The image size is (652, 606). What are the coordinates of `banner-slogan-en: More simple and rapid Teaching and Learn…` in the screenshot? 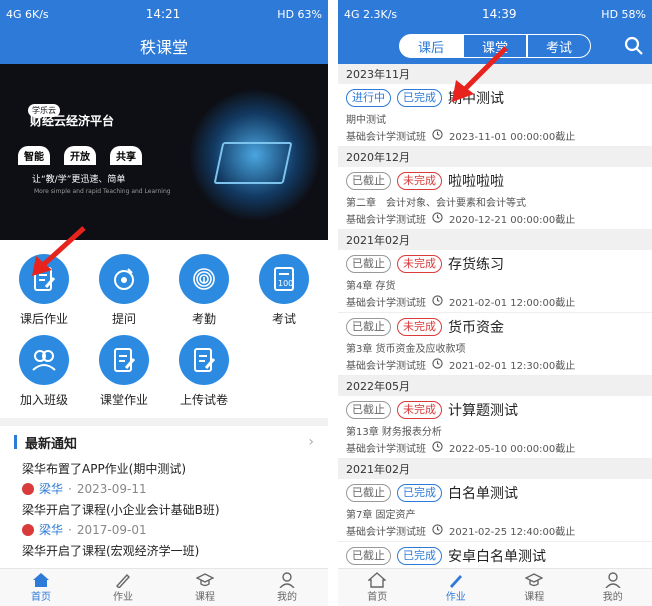 It's located at (102, 191).